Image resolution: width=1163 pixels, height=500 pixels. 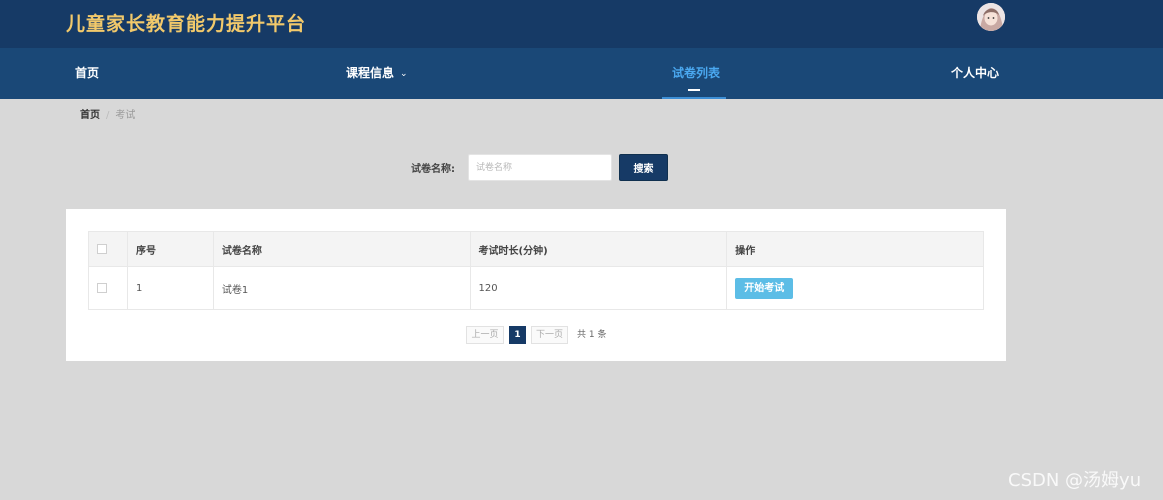 I want to click on column-header-action: 操作, so click(x=855, y=249).